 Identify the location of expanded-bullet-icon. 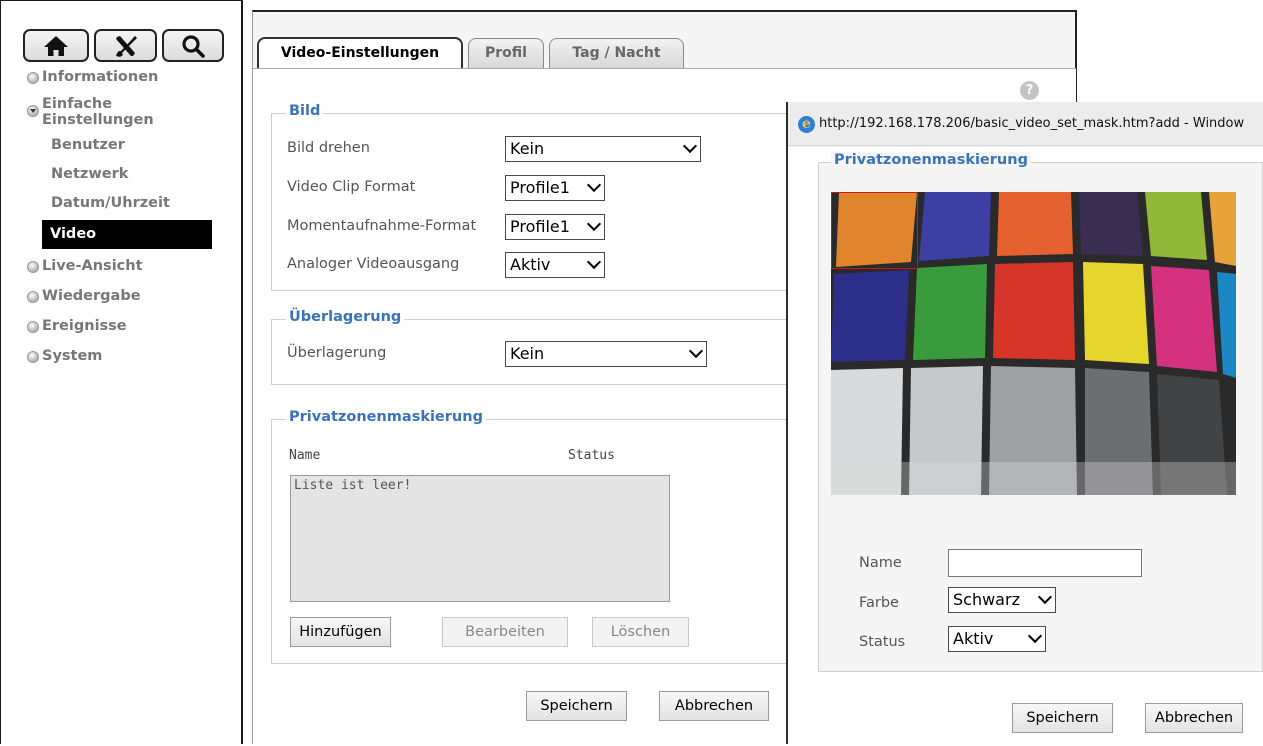
(33, 111).